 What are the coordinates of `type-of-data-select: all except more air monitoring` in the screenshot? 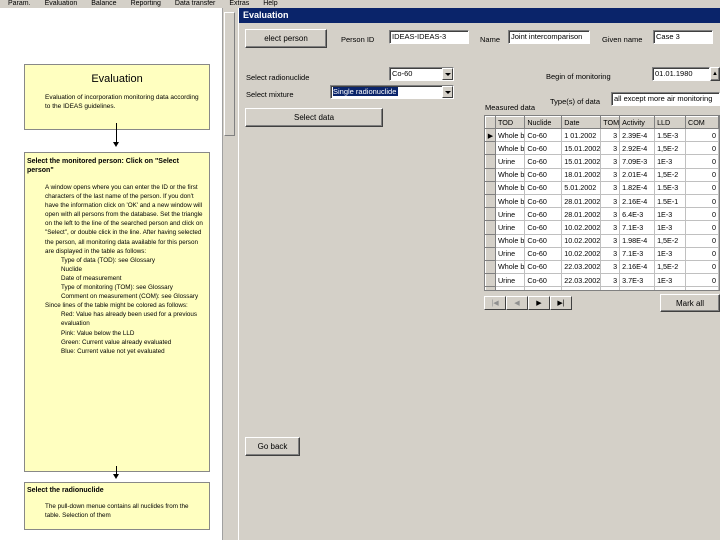 It's located at (665, 99).